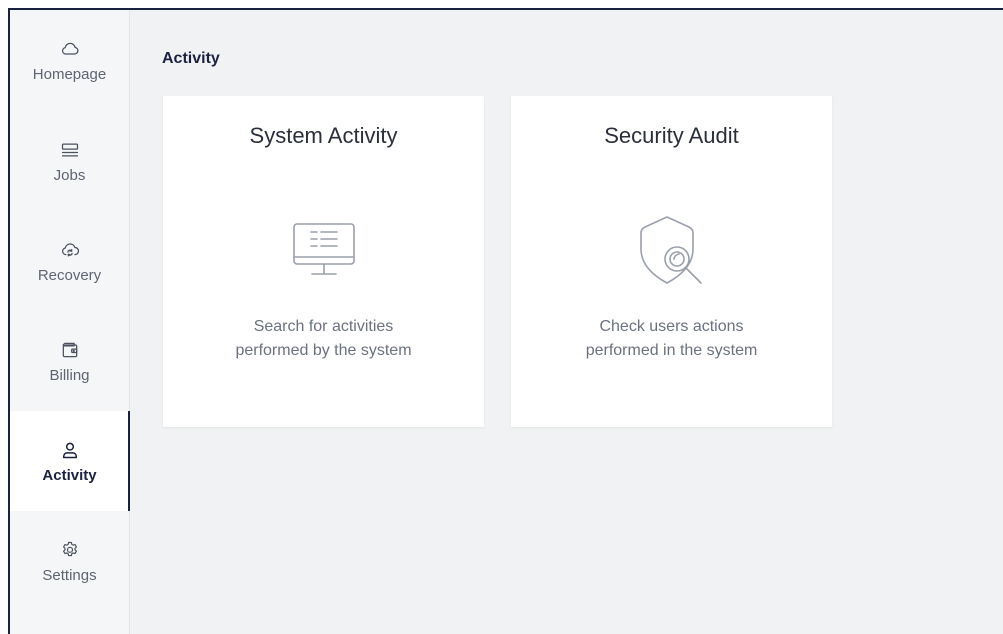 This screenshot has height=634, width=1003. I want to click on wallet-icon, so click(70, 350).